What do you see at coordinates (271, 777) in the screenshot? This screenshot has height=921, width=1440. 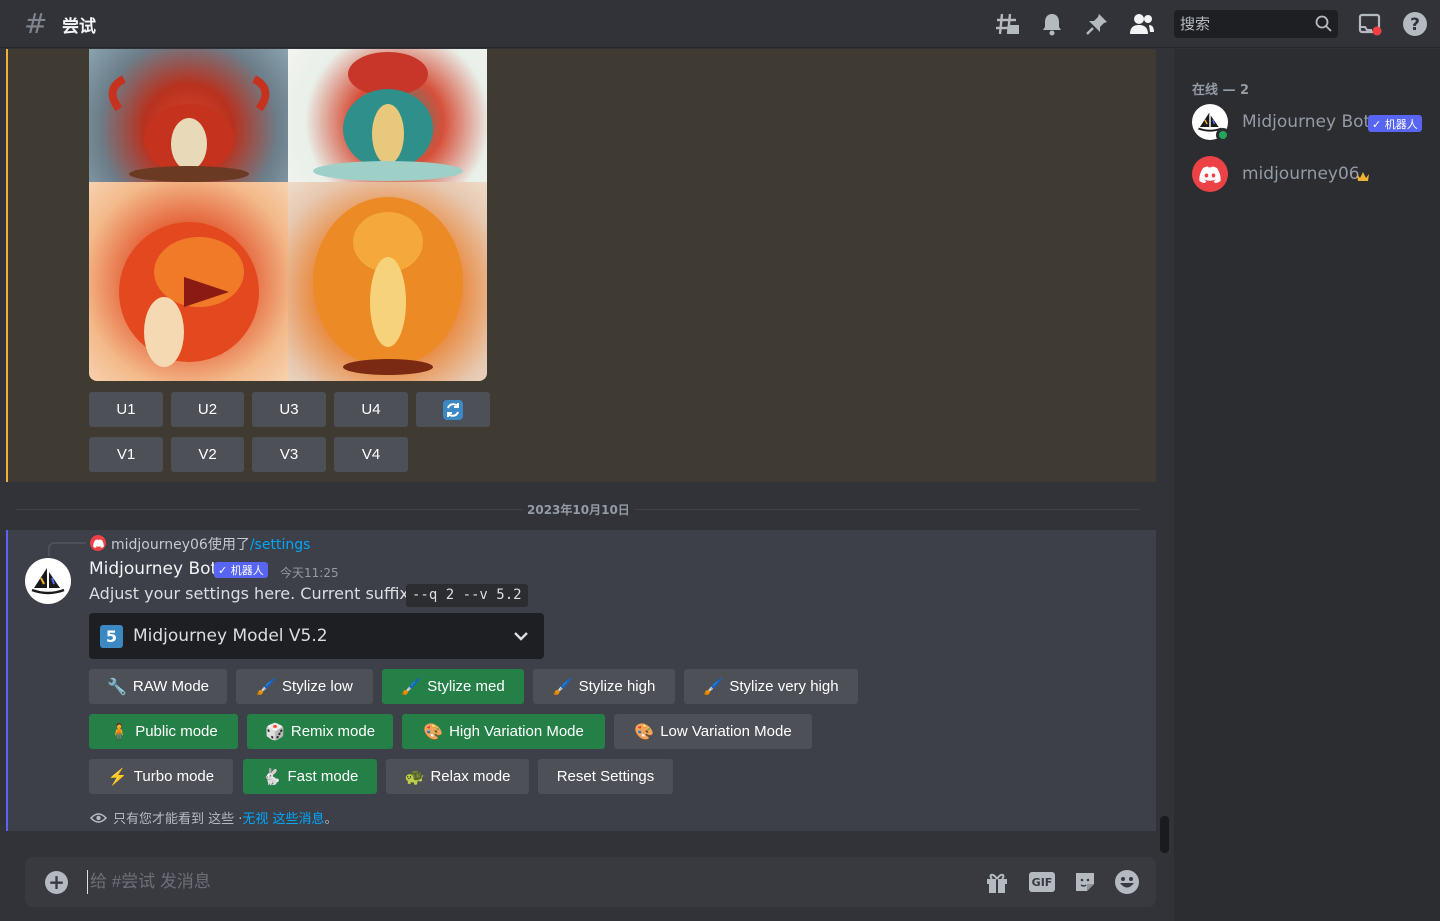 I see `rabbit-icon: 🐇` at bounding box center [271, 777].